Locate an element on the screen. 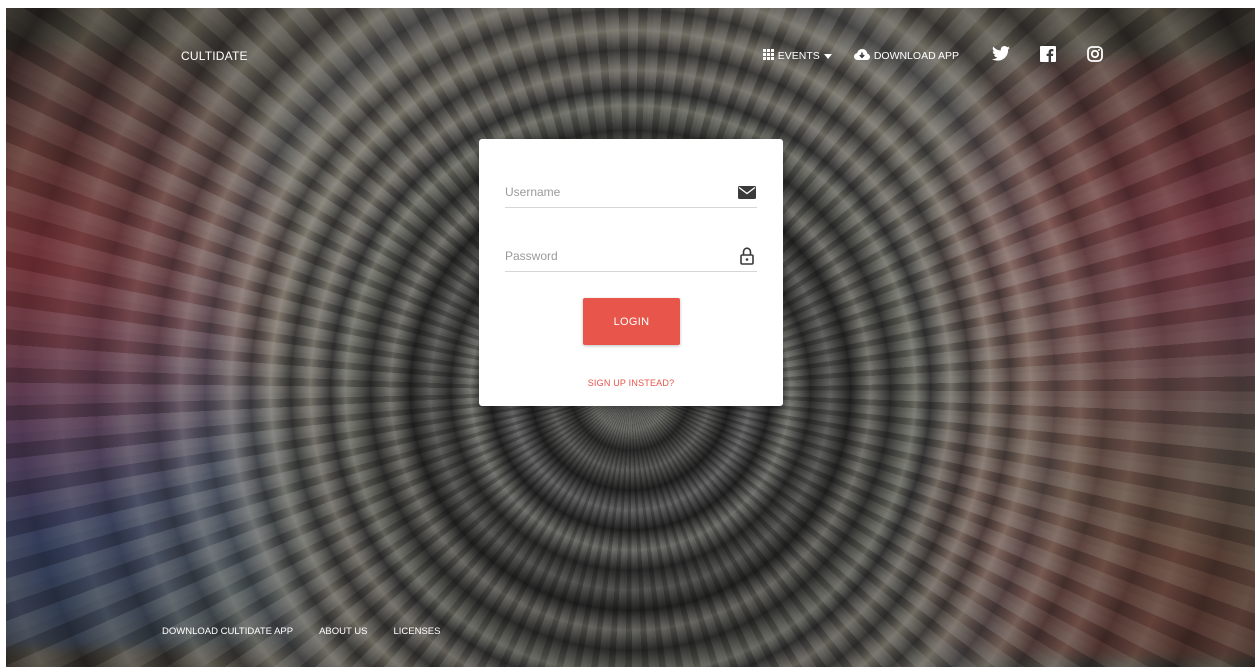 This screenshot has height=667, width=1255. signup-link: SIGN UP INSTEAD? is located at coordinates (631, 383).